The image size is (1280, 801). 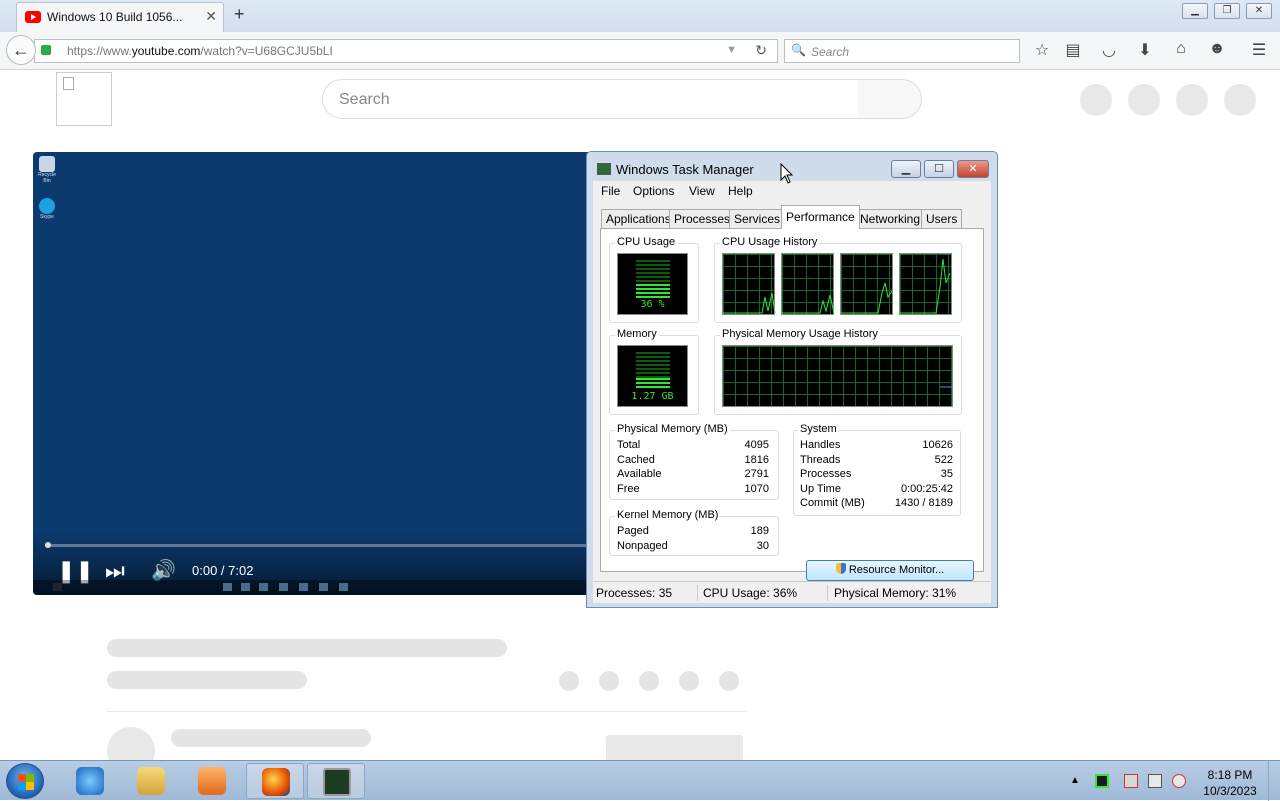 What do you see at coordinates (629, 445) in the screenshot?
I see `phys-total-key: Total` at bounding box center [629, 445].